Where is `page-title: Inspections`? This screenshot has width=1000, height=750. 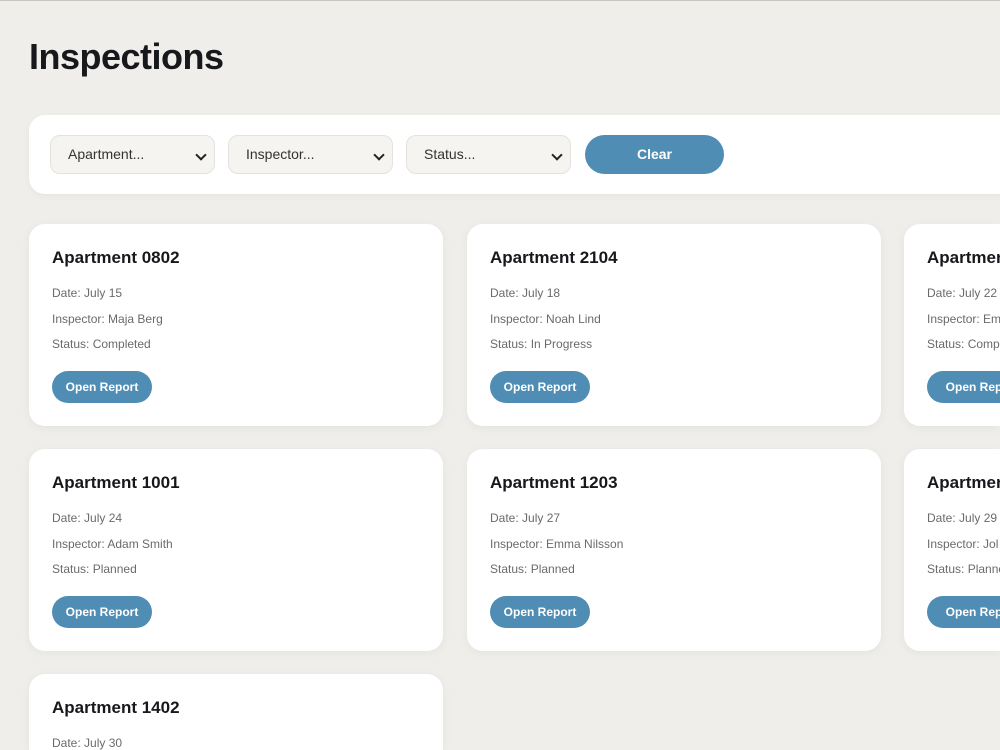
page-title: Inspections is located at coordinates (126, 56).